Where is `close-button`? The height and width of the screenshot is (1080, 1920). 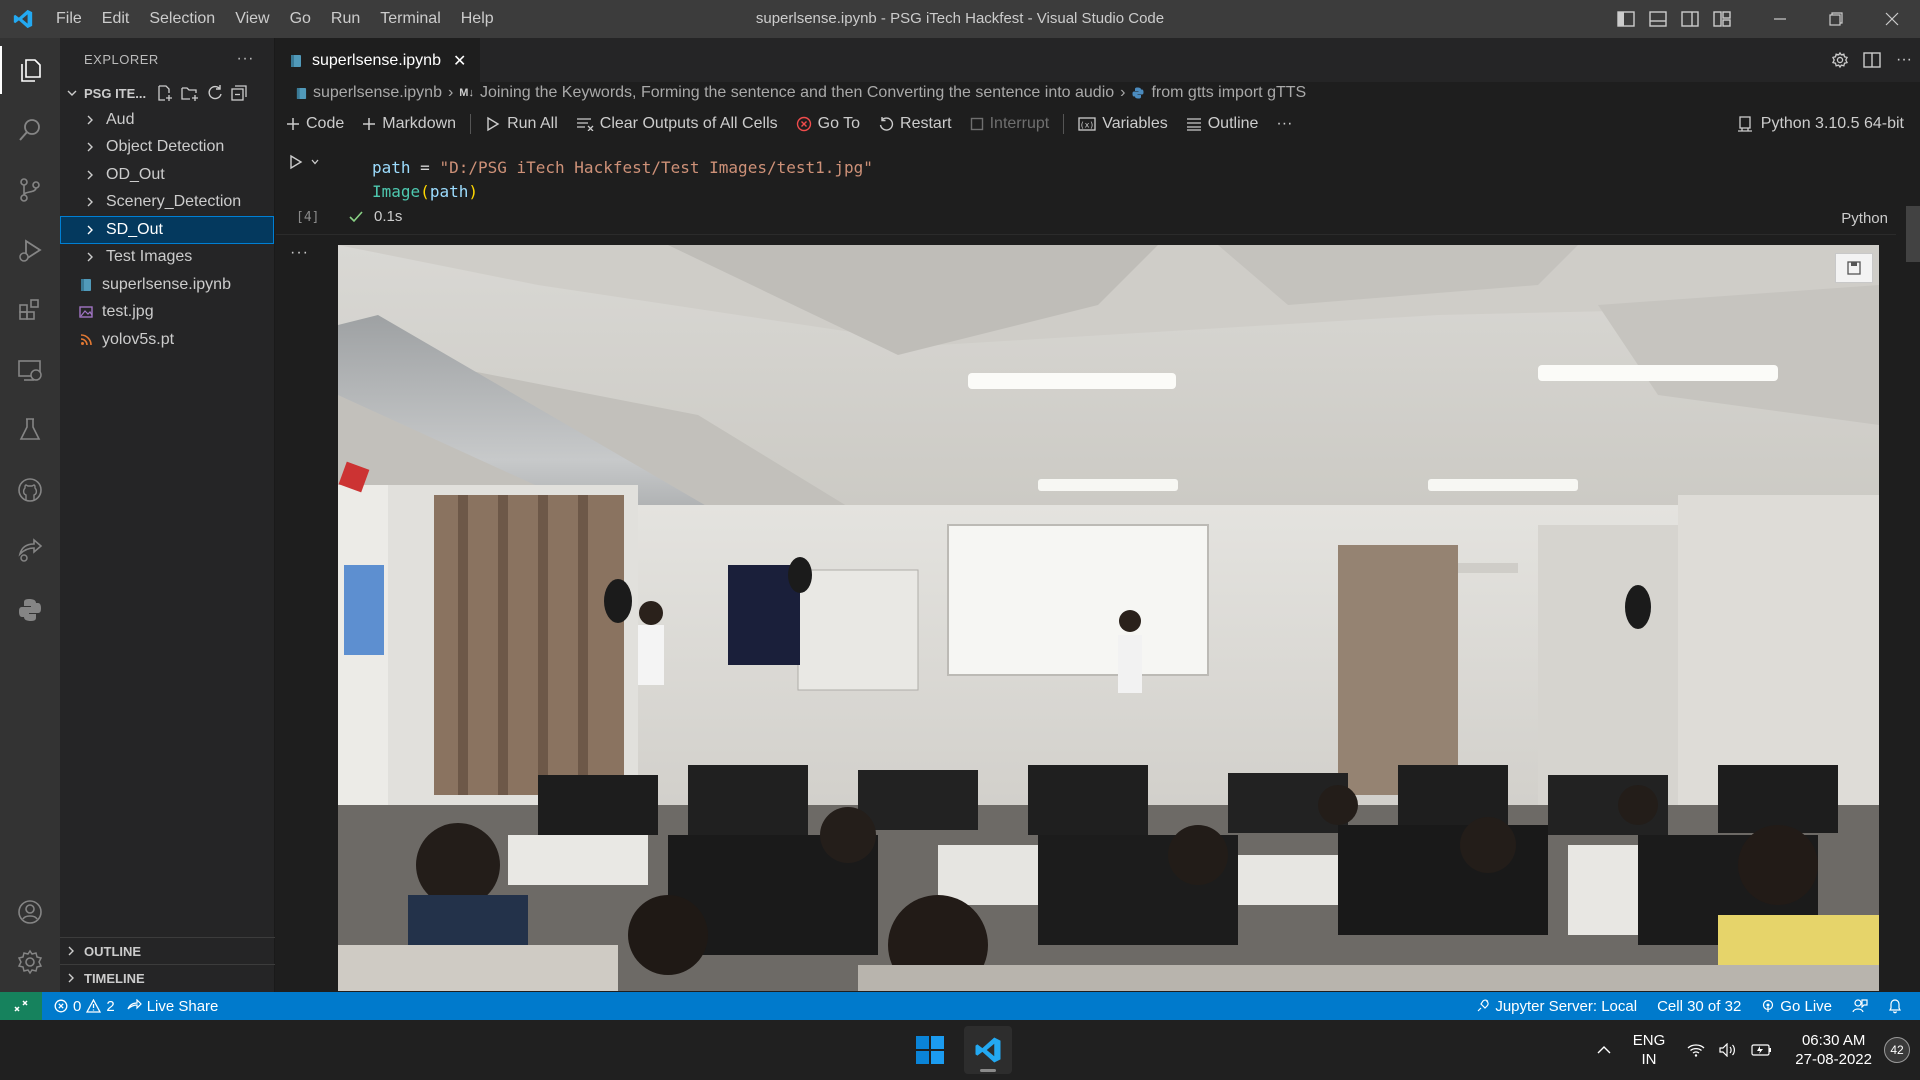
close-button is located at coordinates (1892, 19).